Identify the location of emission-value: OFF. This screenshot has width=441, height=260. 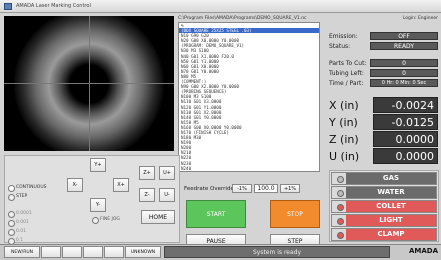
(404, 36).